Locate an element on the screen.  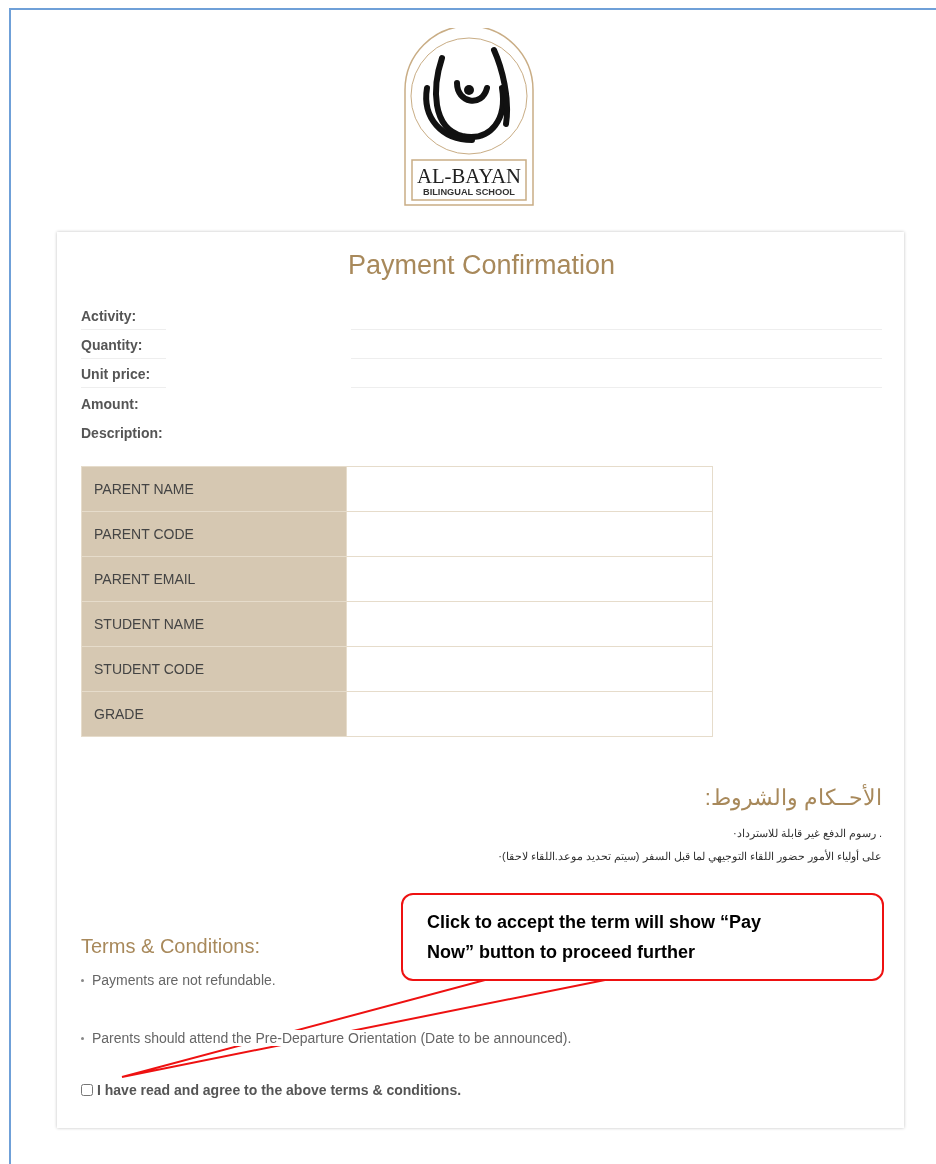
table-label-cell: STUDENT NAME is located at coordinates (214, 624).